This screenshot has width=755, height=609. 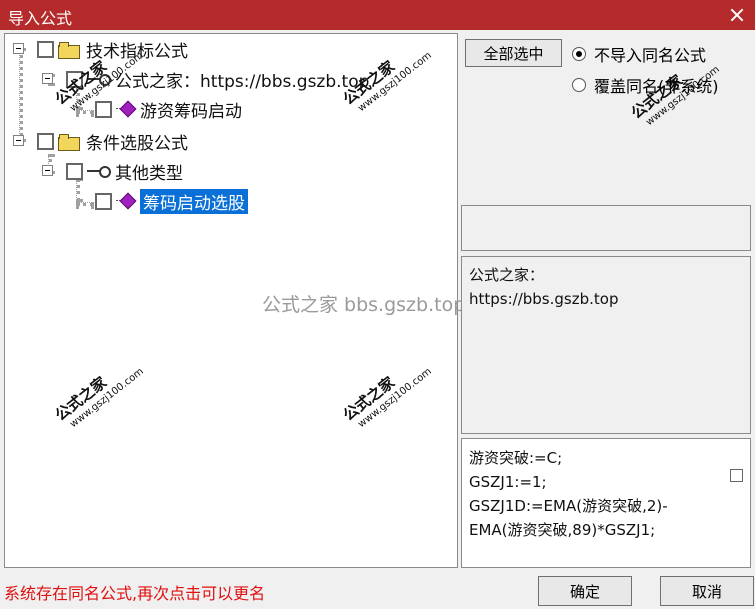 What do you see at coordinates (508, 482) in the screenshot?
I see `code-line: GSZJ1:=1;` at bounding box center [508, 482].